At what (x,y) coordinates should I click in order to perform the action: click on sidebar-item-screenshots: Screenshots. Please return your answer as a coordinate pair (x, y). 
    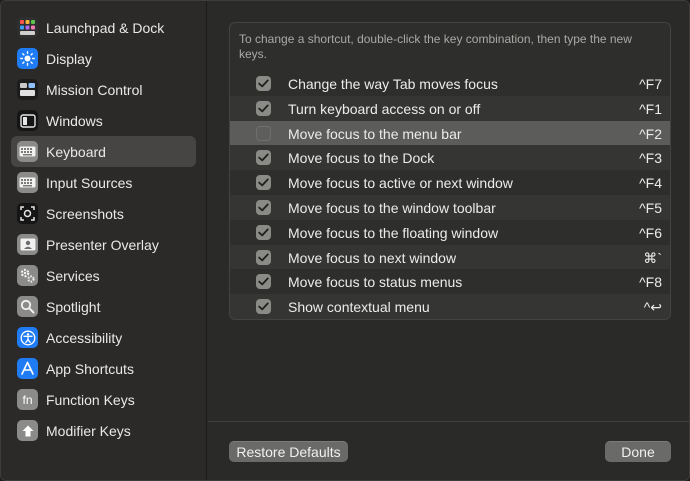
    Looking at the image, I should click on (103, 213).